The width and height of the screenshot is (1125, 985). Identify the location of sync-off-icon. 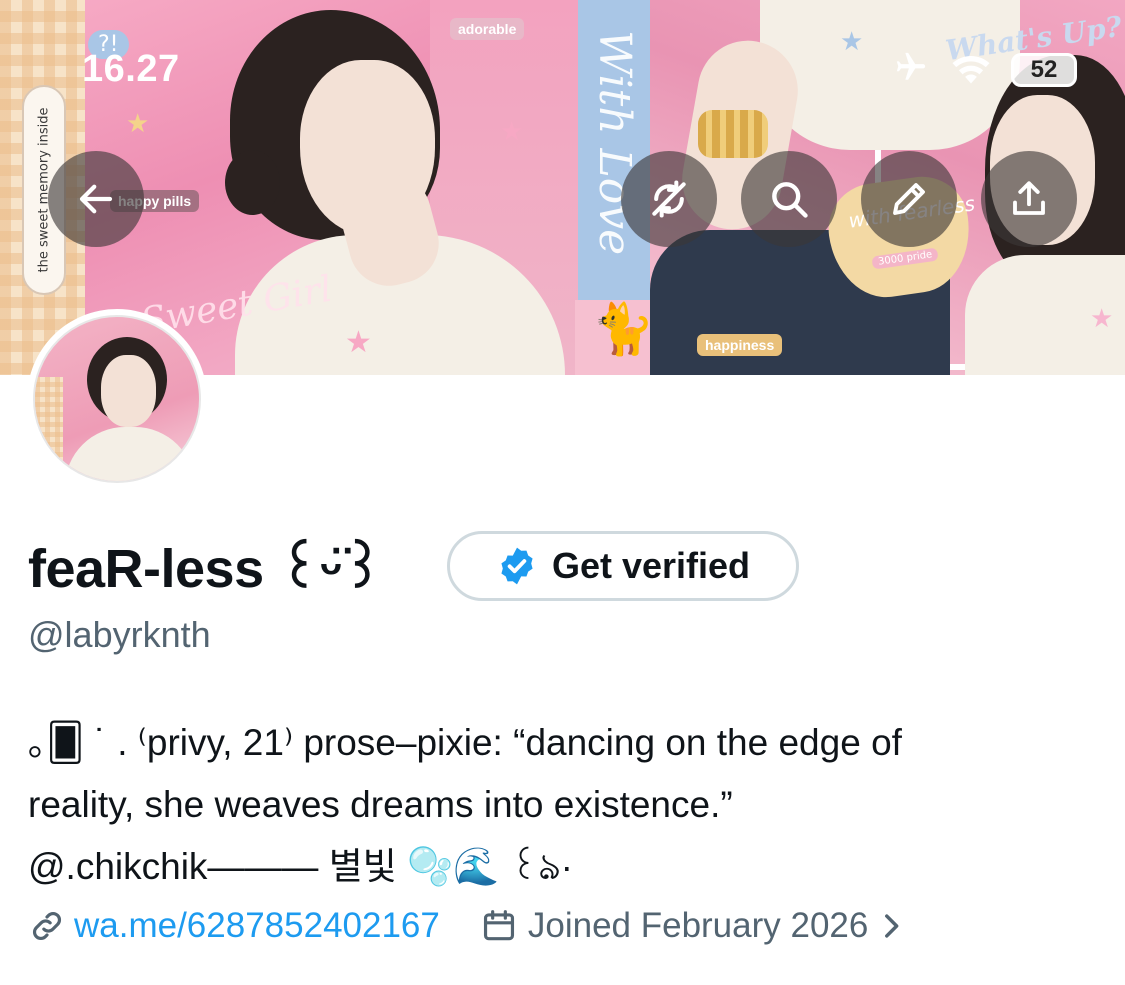
(669, 199).